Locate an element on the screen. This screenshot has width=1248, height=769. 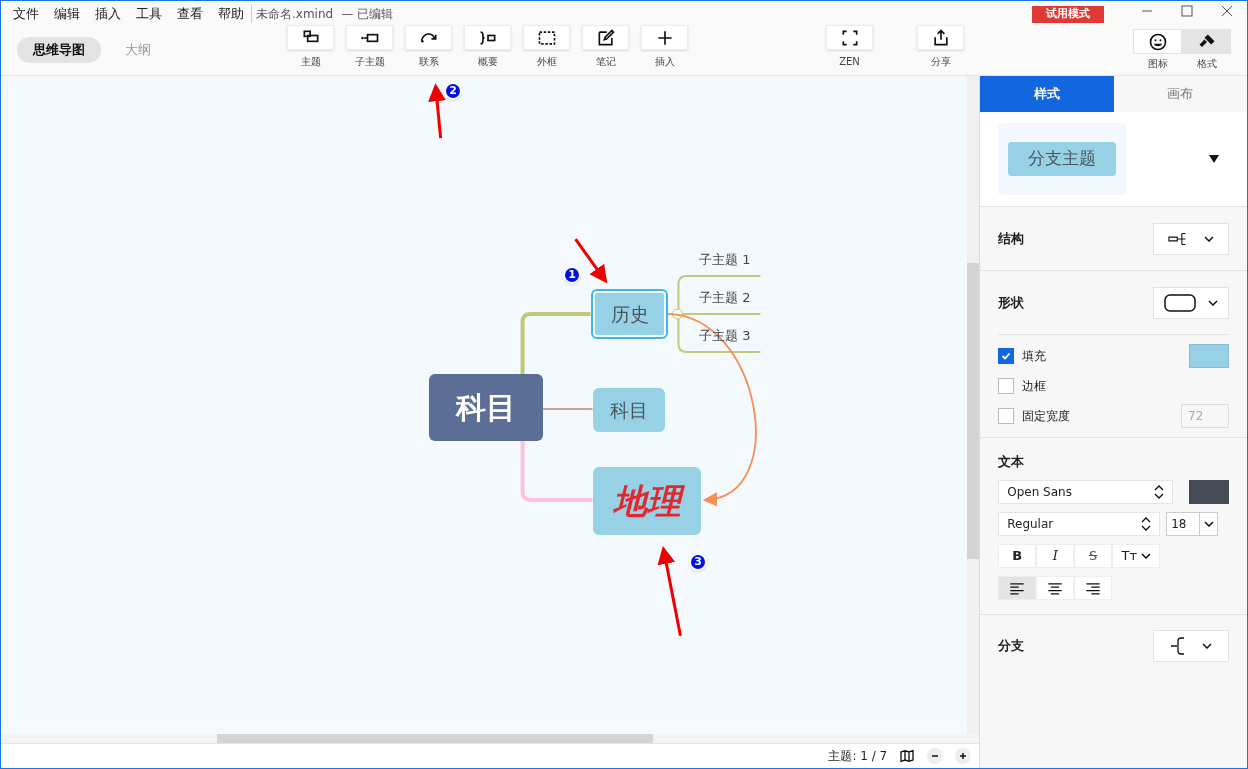
checkbox-label: 固定宽度 is located at coordinates (1046, 416).